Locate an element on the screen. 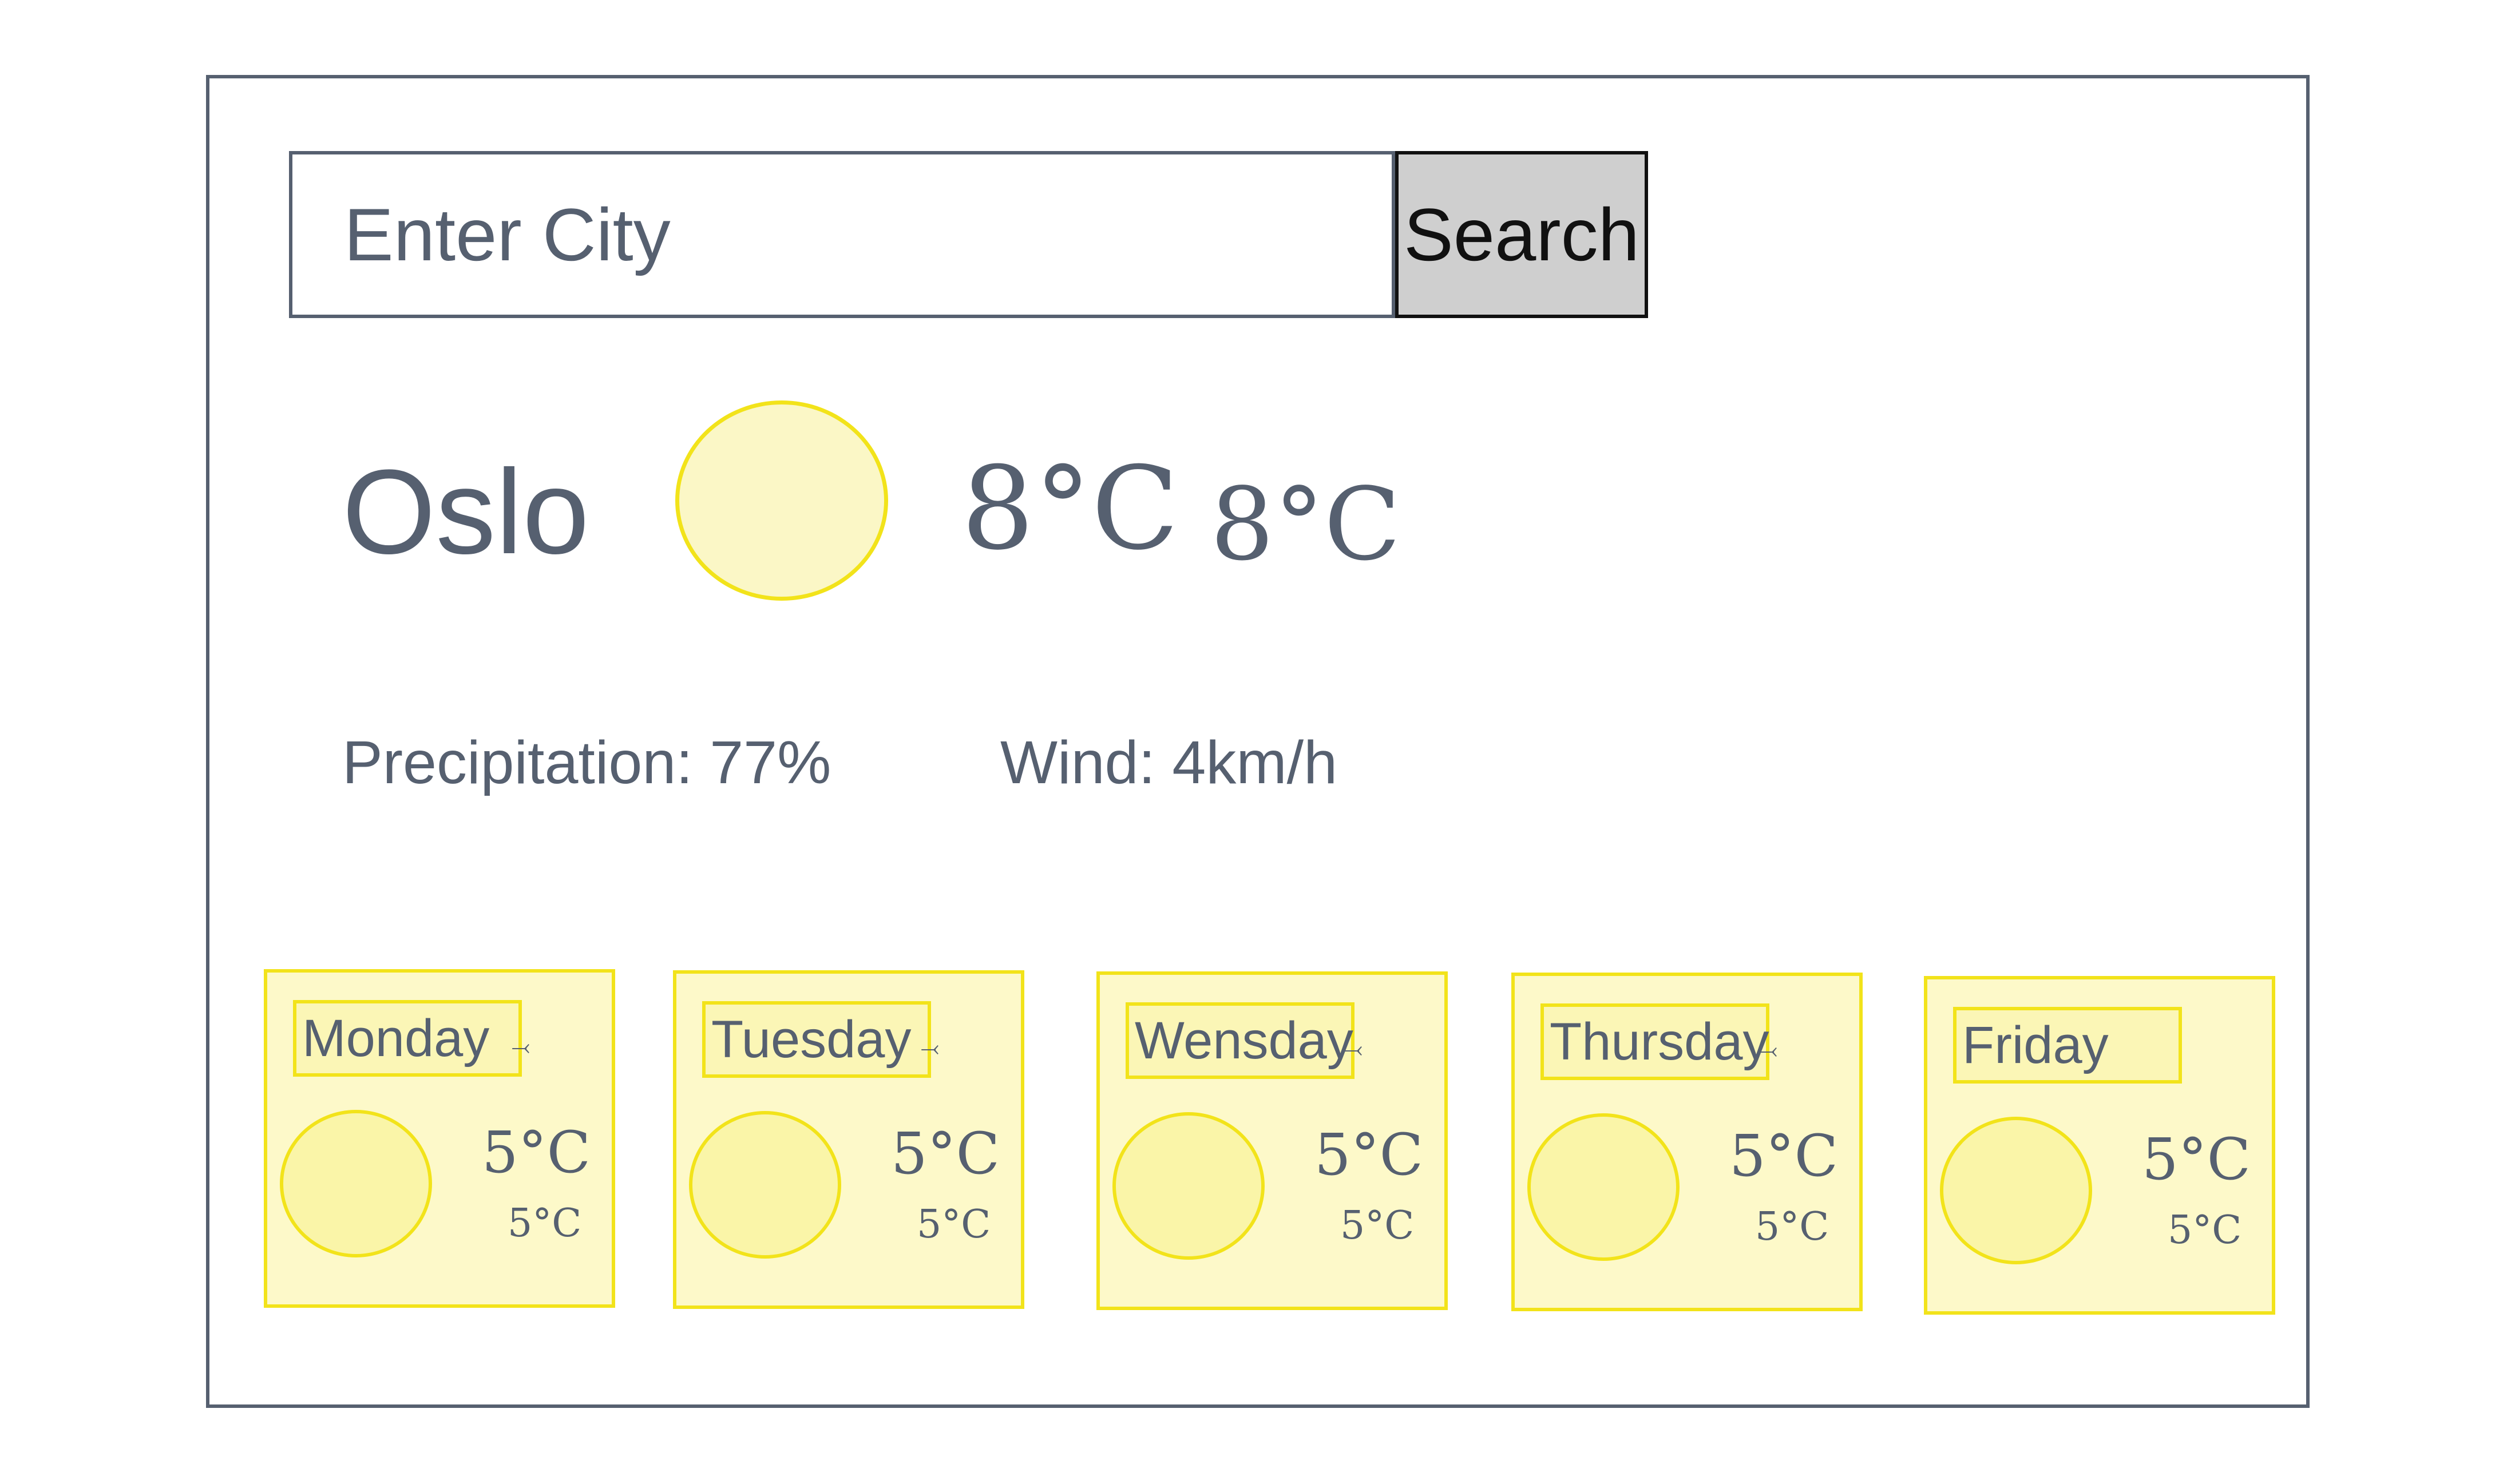  forecast-day-label: Wensday ⤙ is located at coordinates (1244, 1040).